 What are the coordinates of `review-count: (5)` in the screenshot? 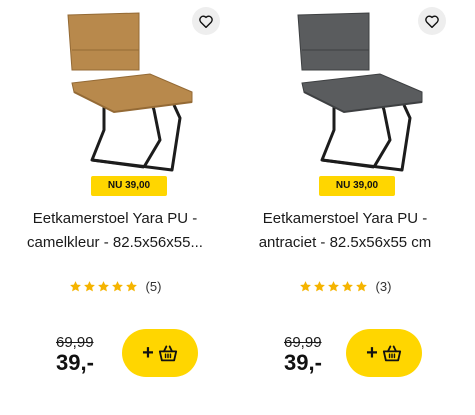 It's located at (154, 286).